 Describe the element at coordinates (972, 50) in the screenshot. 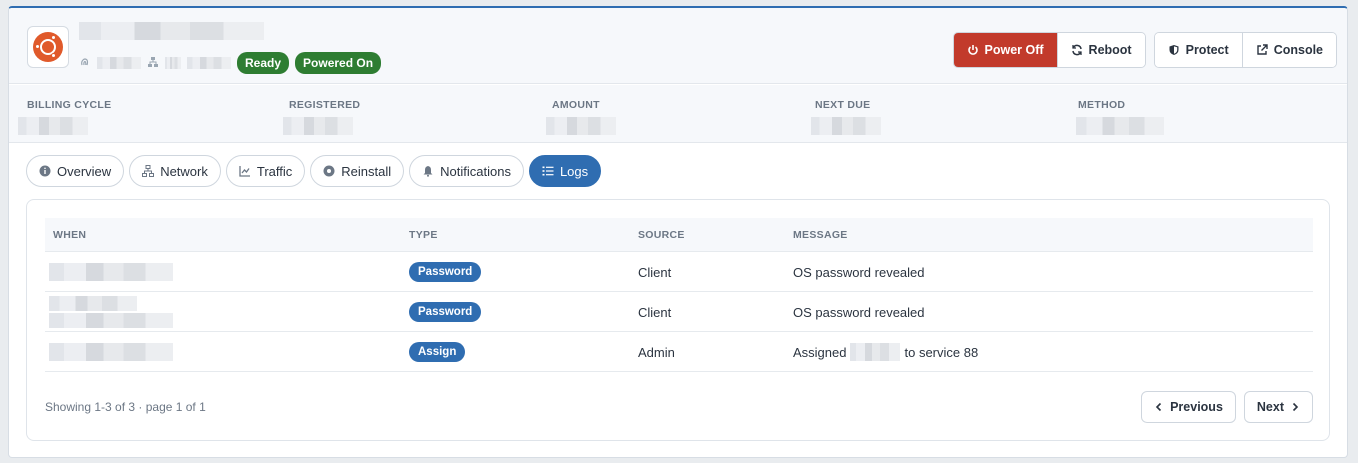

I see `power-icon` at that location.